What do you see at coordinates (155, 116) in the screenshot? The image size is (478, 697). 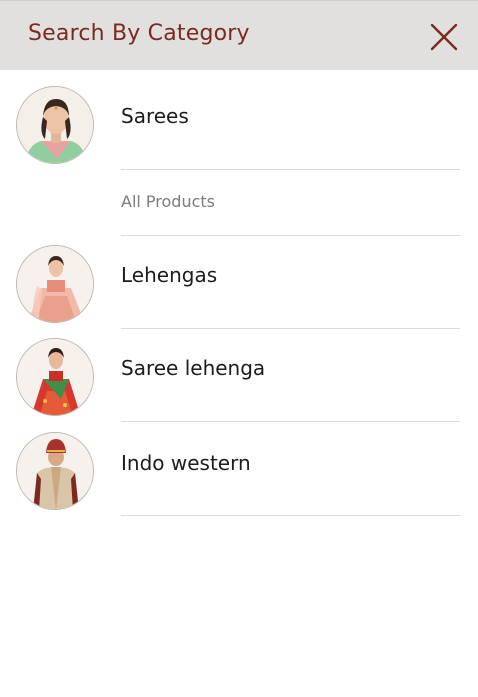 I see `category-label: Sarees` at bounding box center [155, 116].